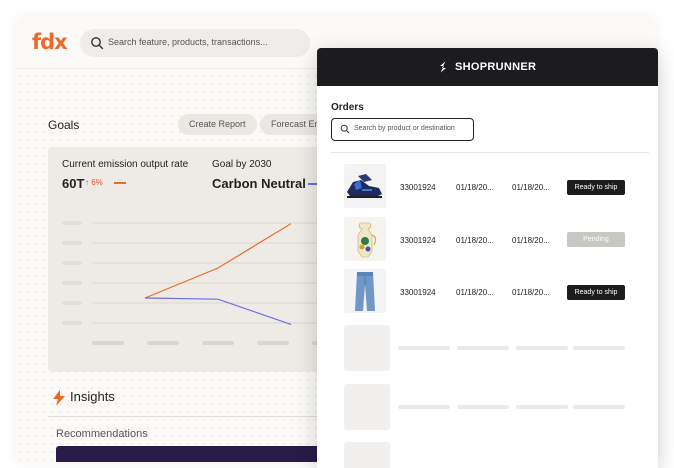 This screenshot has height=468, width=674. Describe the element at coordinates (218, 311) in the screenshot. I see `goal-series-line` at that location.